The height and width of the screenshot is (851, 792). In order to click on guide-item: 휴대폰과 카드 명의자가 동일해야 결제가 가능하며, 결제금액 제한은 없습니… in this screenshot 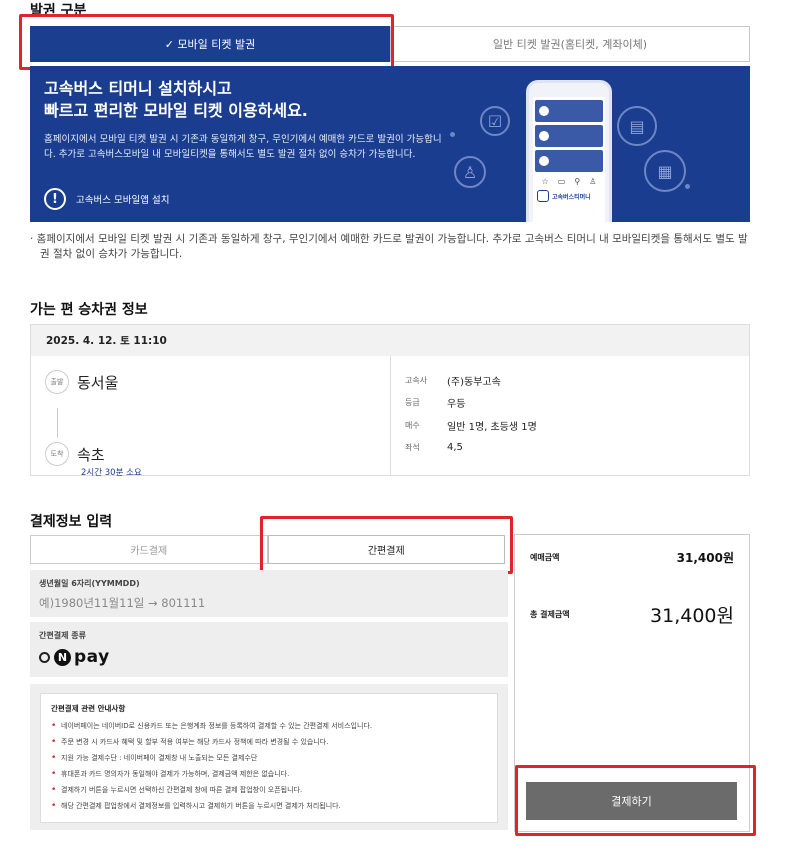, I will do `click(269, 774)`.